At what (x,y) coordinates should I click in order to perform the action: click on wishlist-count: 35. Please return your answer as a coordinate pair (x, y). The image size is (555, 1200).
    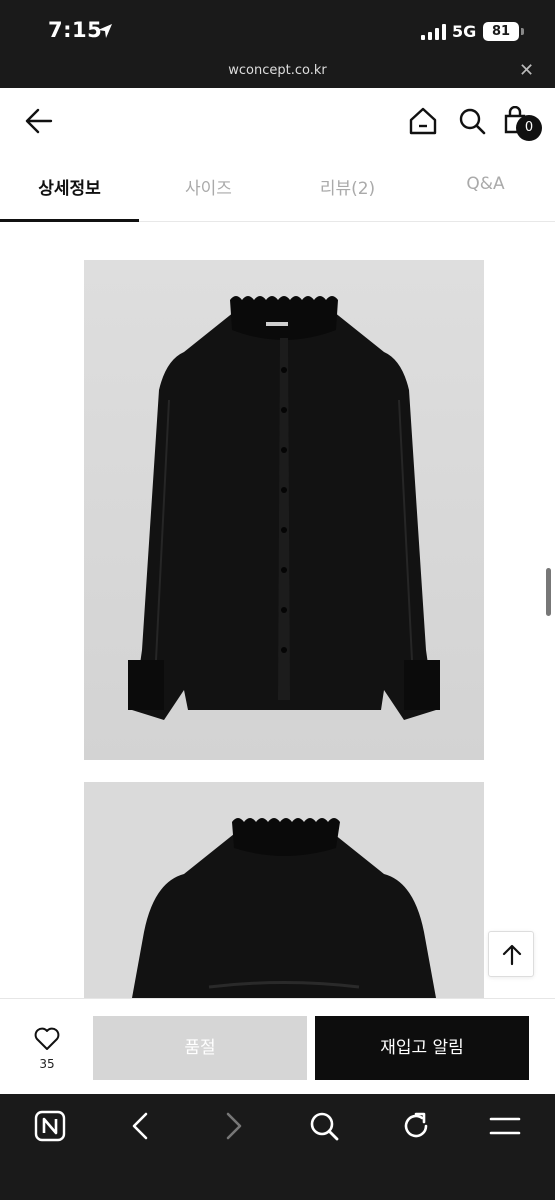
    Looking at the image, I should click on (47, 1064).